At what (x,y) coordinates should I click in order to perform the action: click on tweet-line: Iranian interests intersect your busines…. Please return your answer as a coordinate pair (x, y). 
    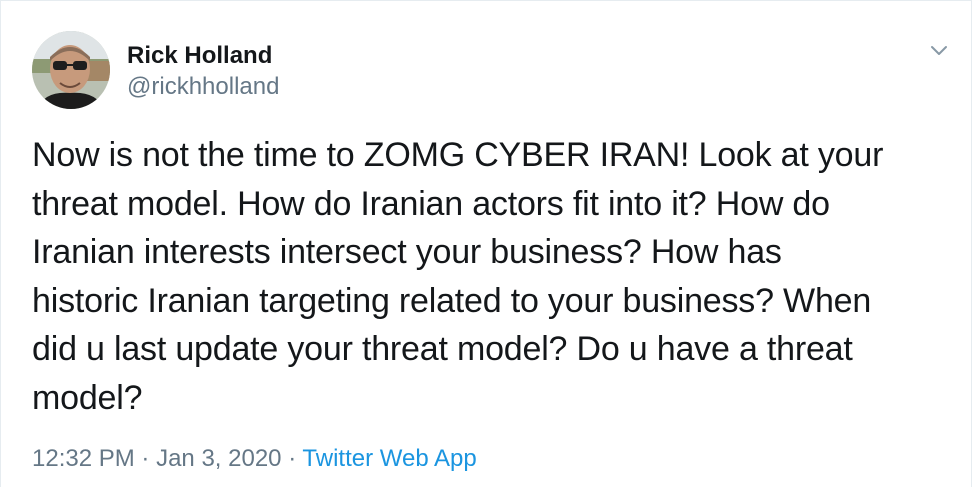
    Looking at the image, I should click on (407, 252).